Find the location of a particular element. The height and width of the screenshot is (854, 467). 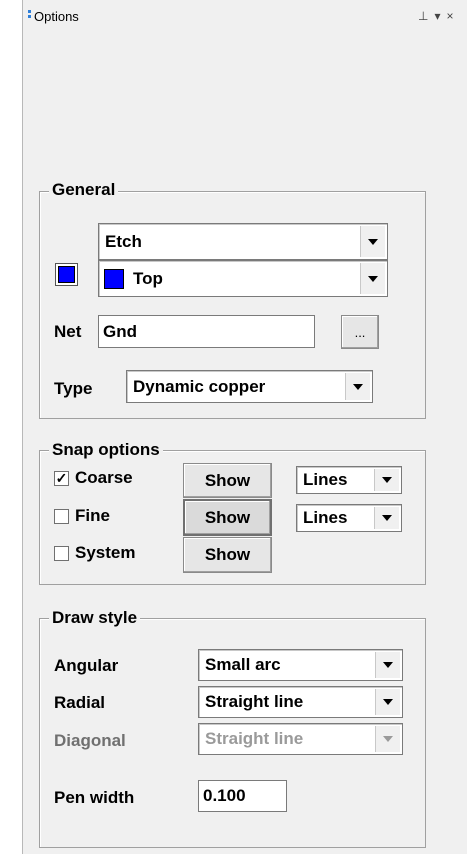

titlebar-controls: ⊥▾× is located at coordinates (439, 16).